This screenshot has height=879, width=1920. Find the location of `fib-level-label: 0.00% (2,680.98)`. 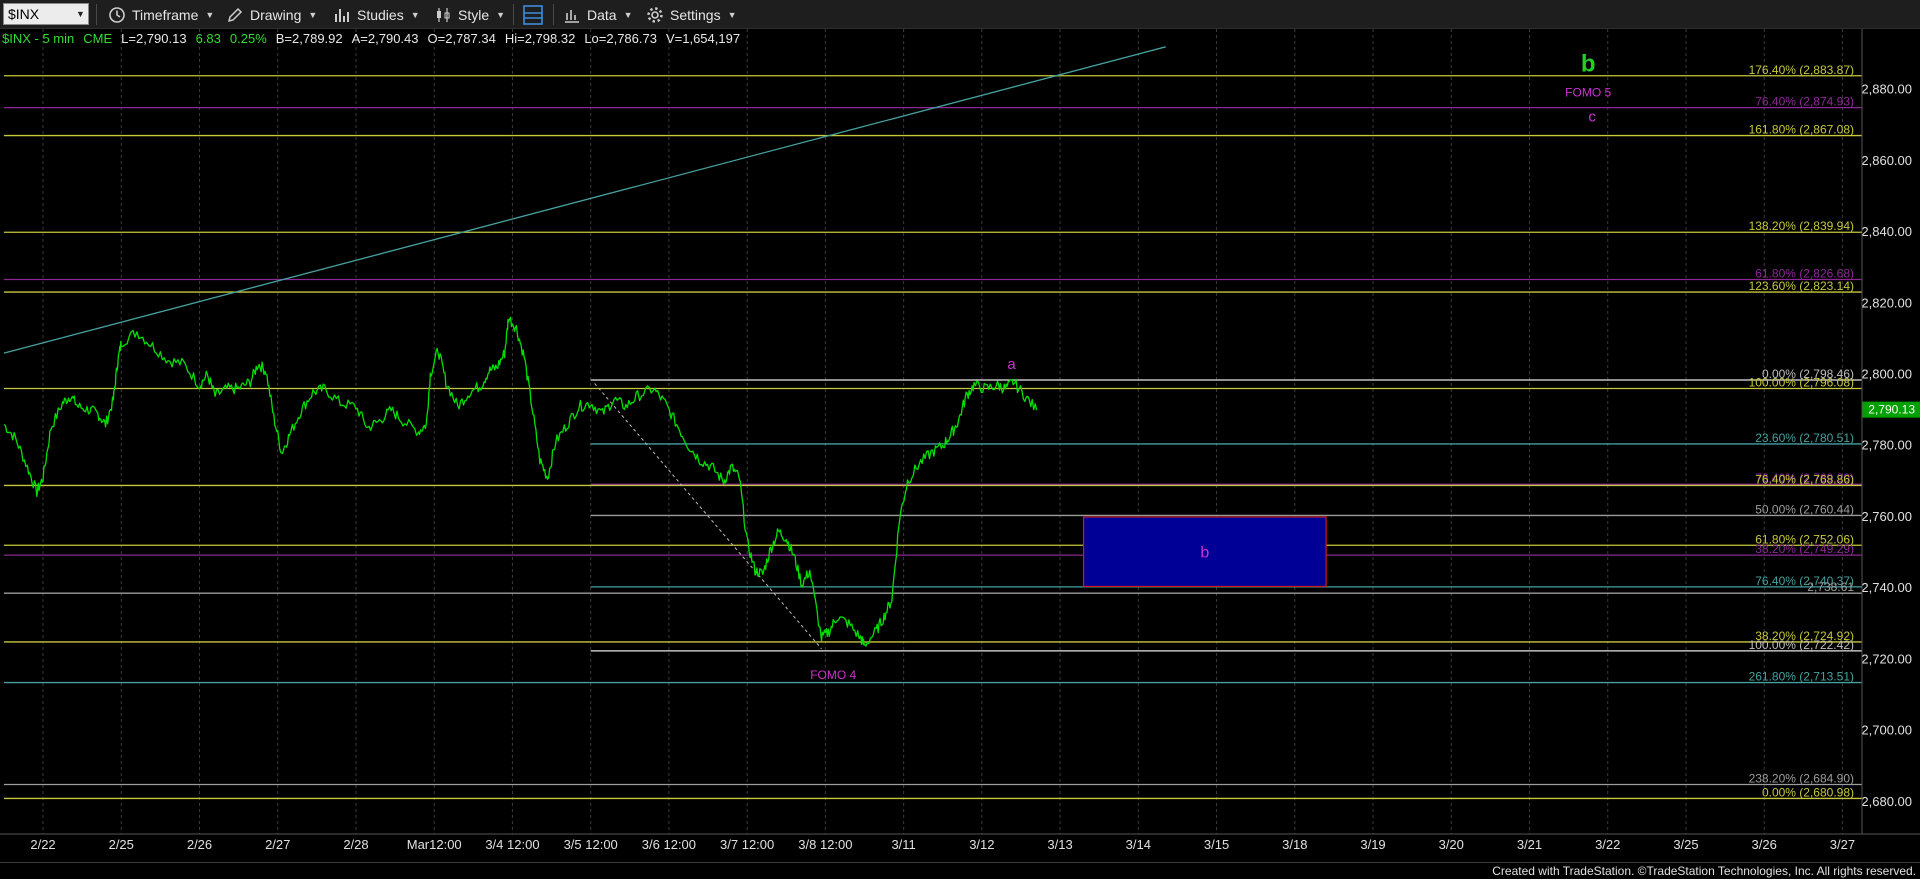

fib-level-label: 0.00% (2,680.98) is located at coordinates (1808, 792).